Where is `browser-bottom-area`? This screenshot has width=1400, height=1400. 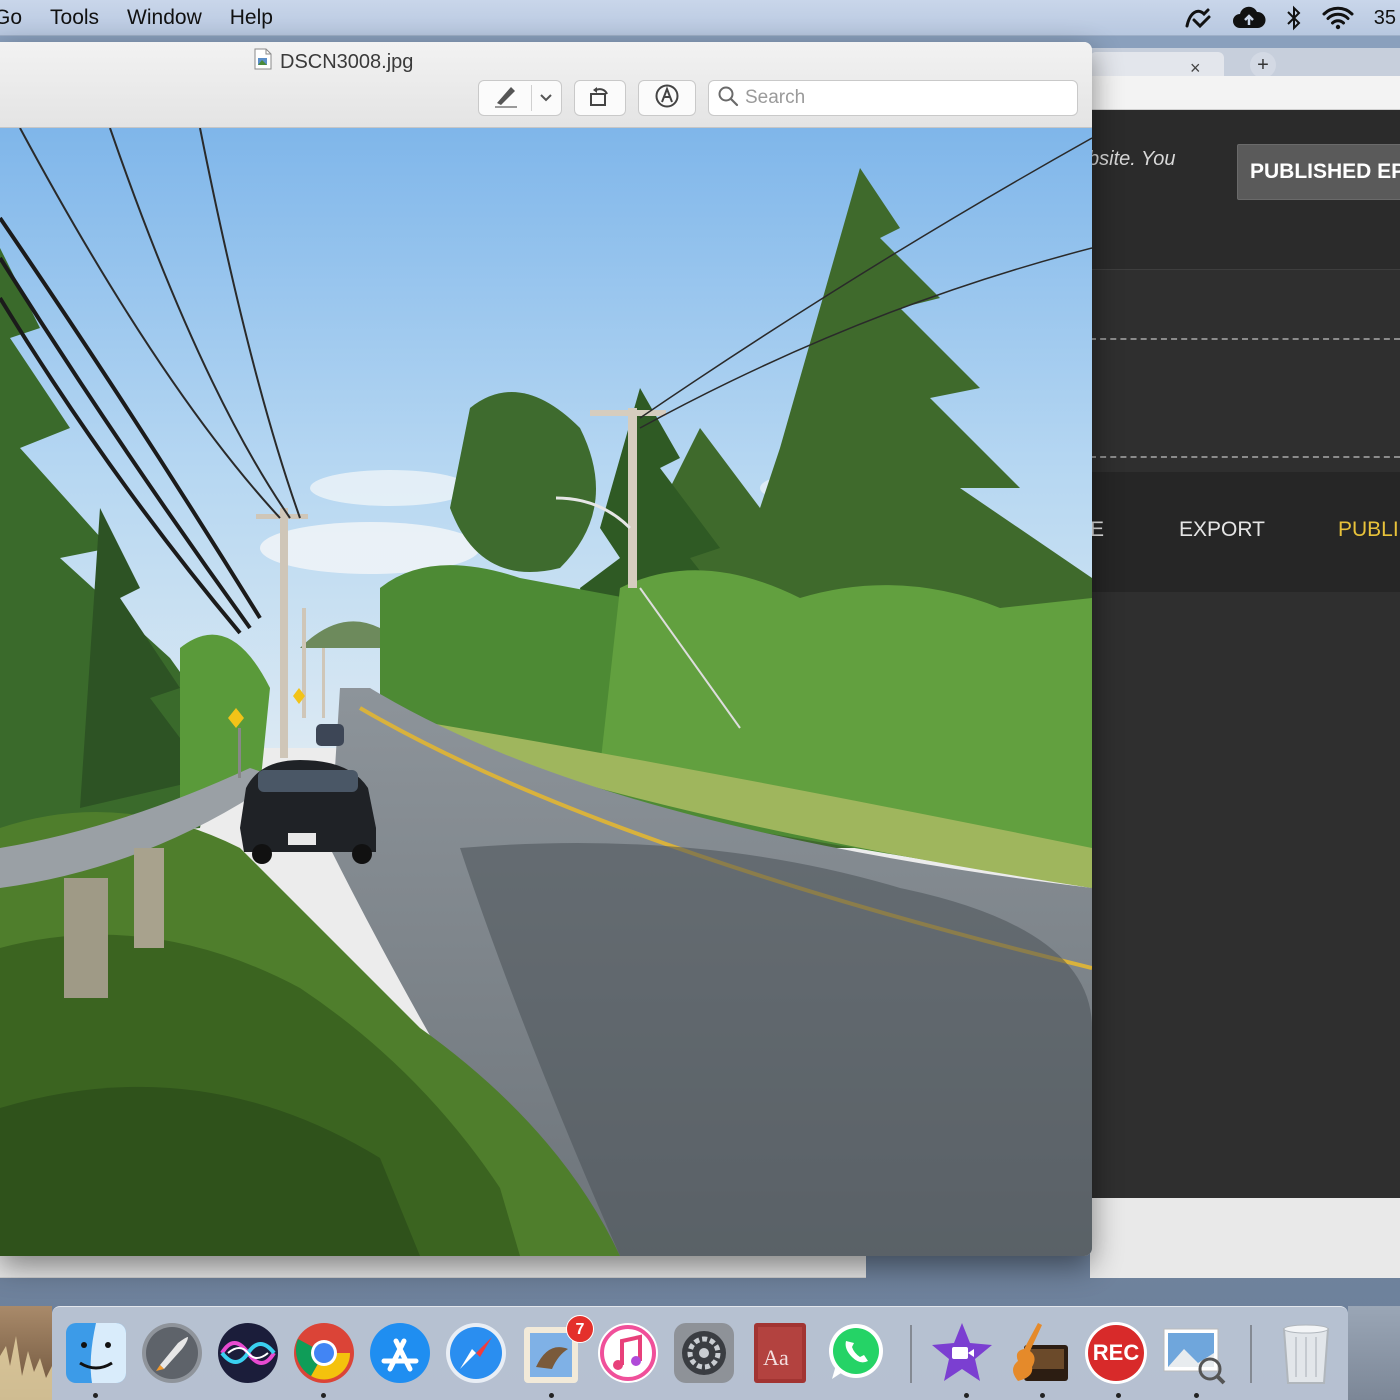 browser-bottom-area is located at coordinates (1245, 1238).